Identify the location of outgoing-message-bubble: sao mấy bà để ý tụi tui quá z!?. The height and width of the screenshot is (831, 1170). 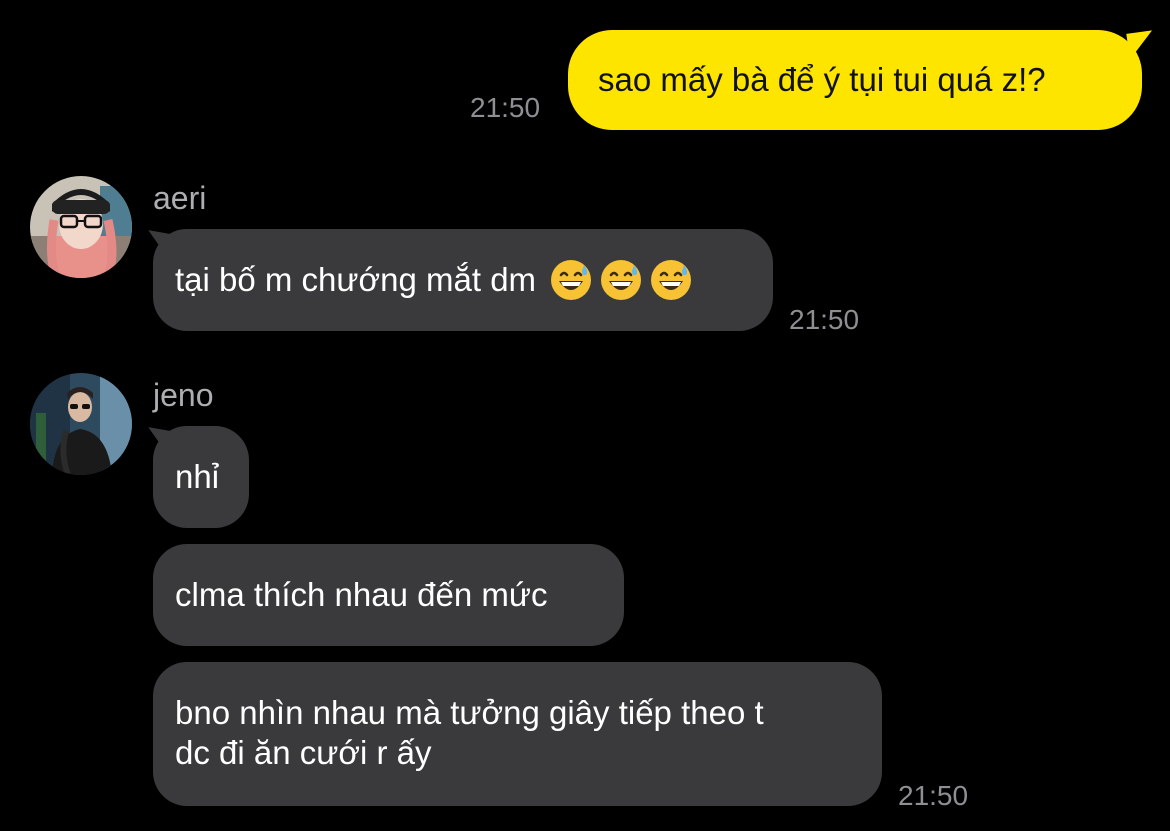
(855, 80).